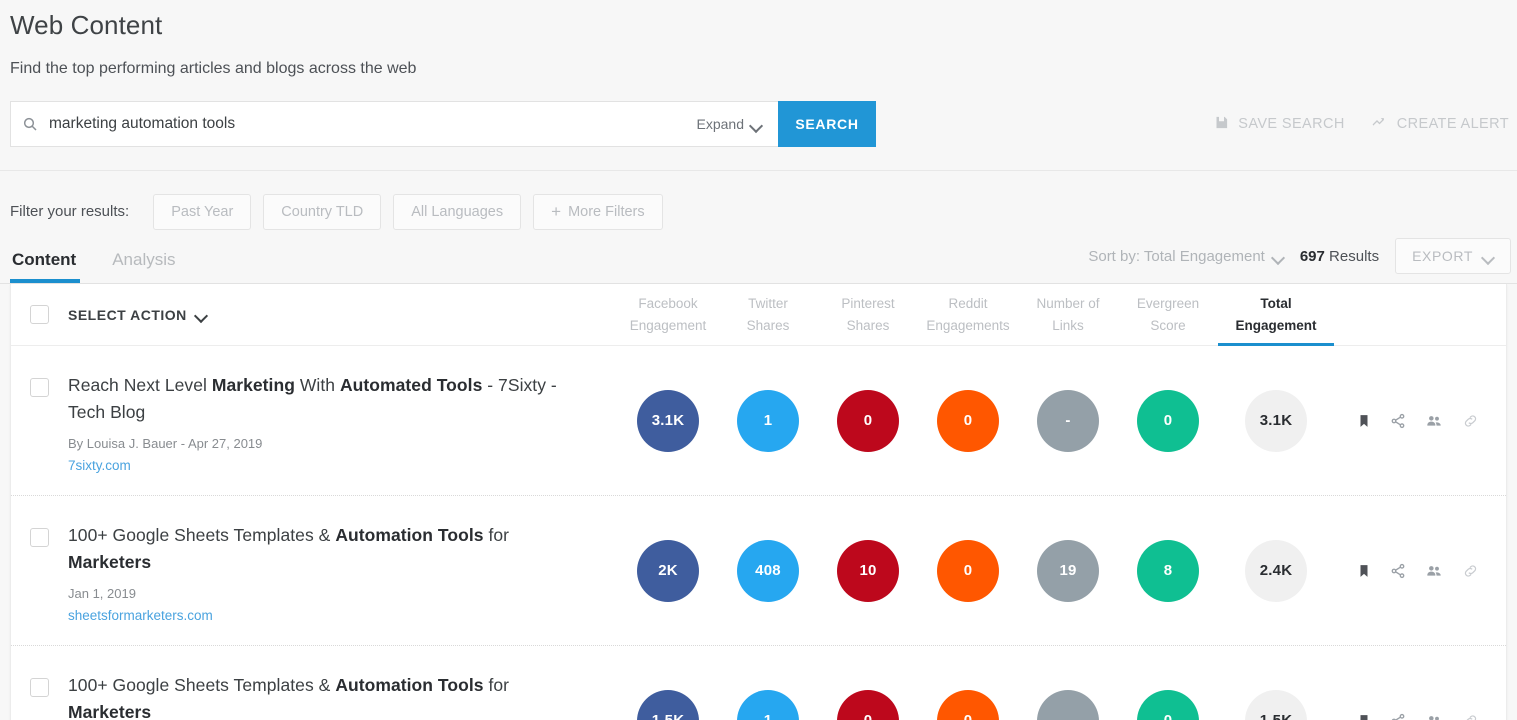 The image size is (1517, 720). What do you see at coordinates (323, 465) in the screenshot?
I see `article-domain-link: 7sixty.com` at bounding box center [323, 465].